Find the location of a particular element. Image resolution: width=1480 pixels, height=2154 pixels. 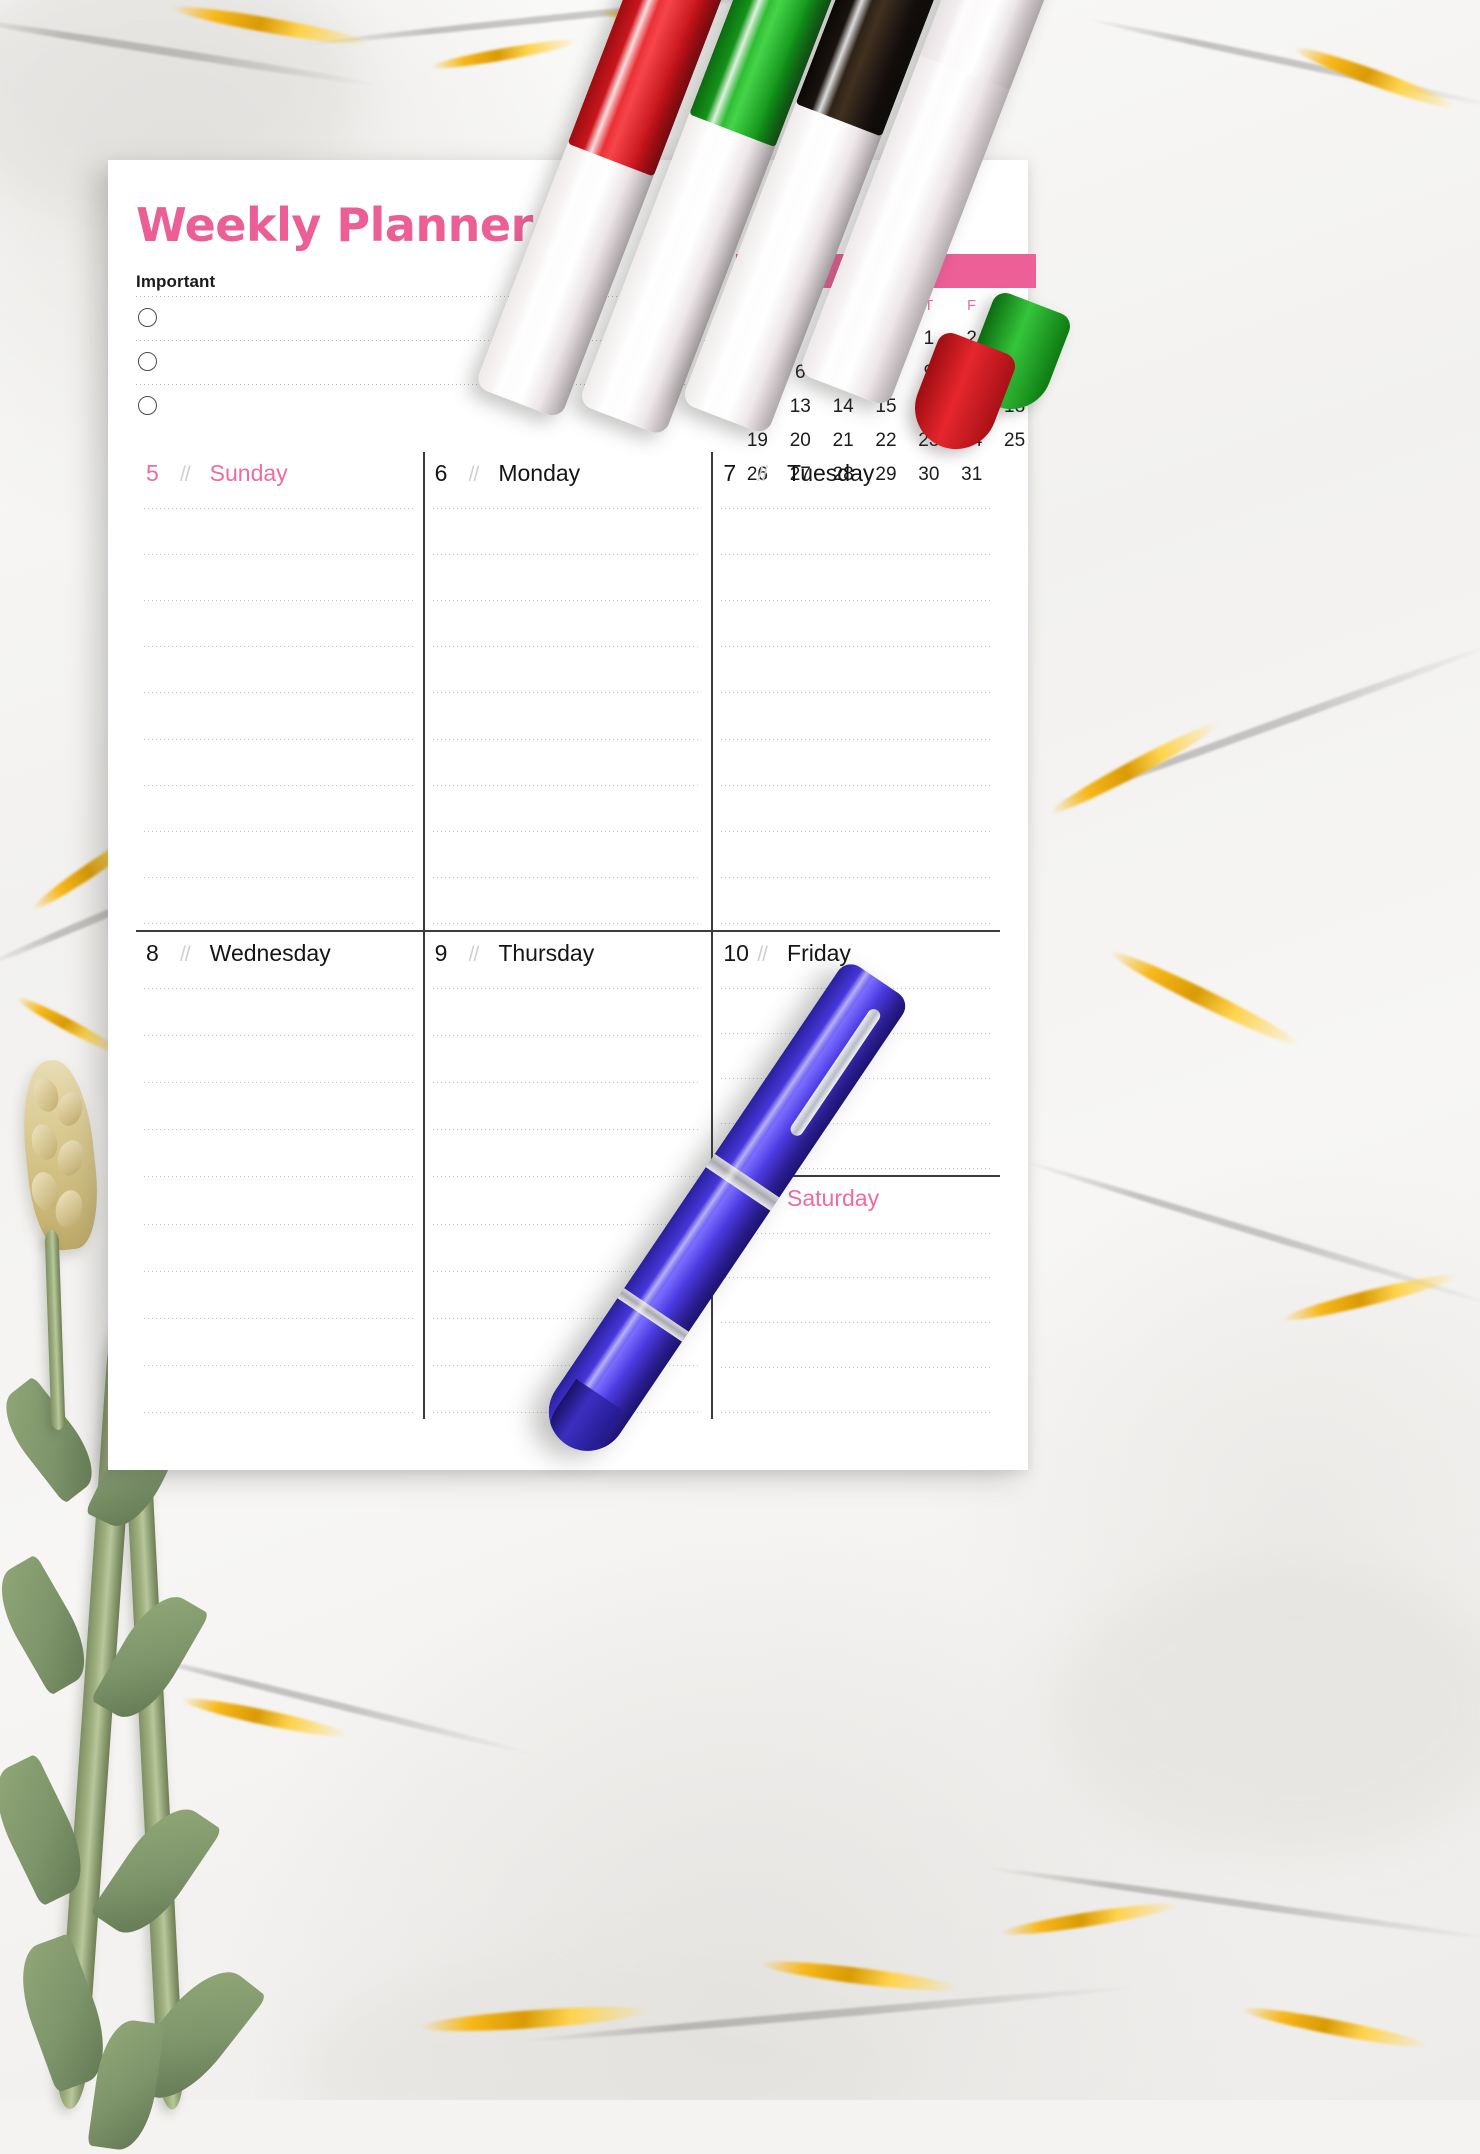

day-name: Saturday is located at coordinates (833, 1197).